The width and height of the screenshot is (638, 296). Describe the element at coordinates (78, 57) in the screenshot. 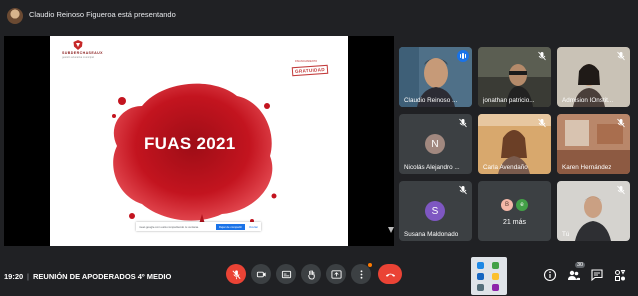

I see `slide-brand-sub: gestión educativa municipal` at that location.